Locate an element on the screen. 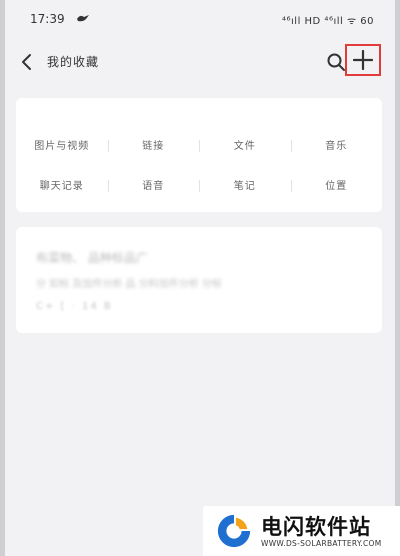 Image resolution: width=400 pixels, height=556 pixels. favorite-item-meta: C+ [ · 14 B is located at coordinates (74, 306).